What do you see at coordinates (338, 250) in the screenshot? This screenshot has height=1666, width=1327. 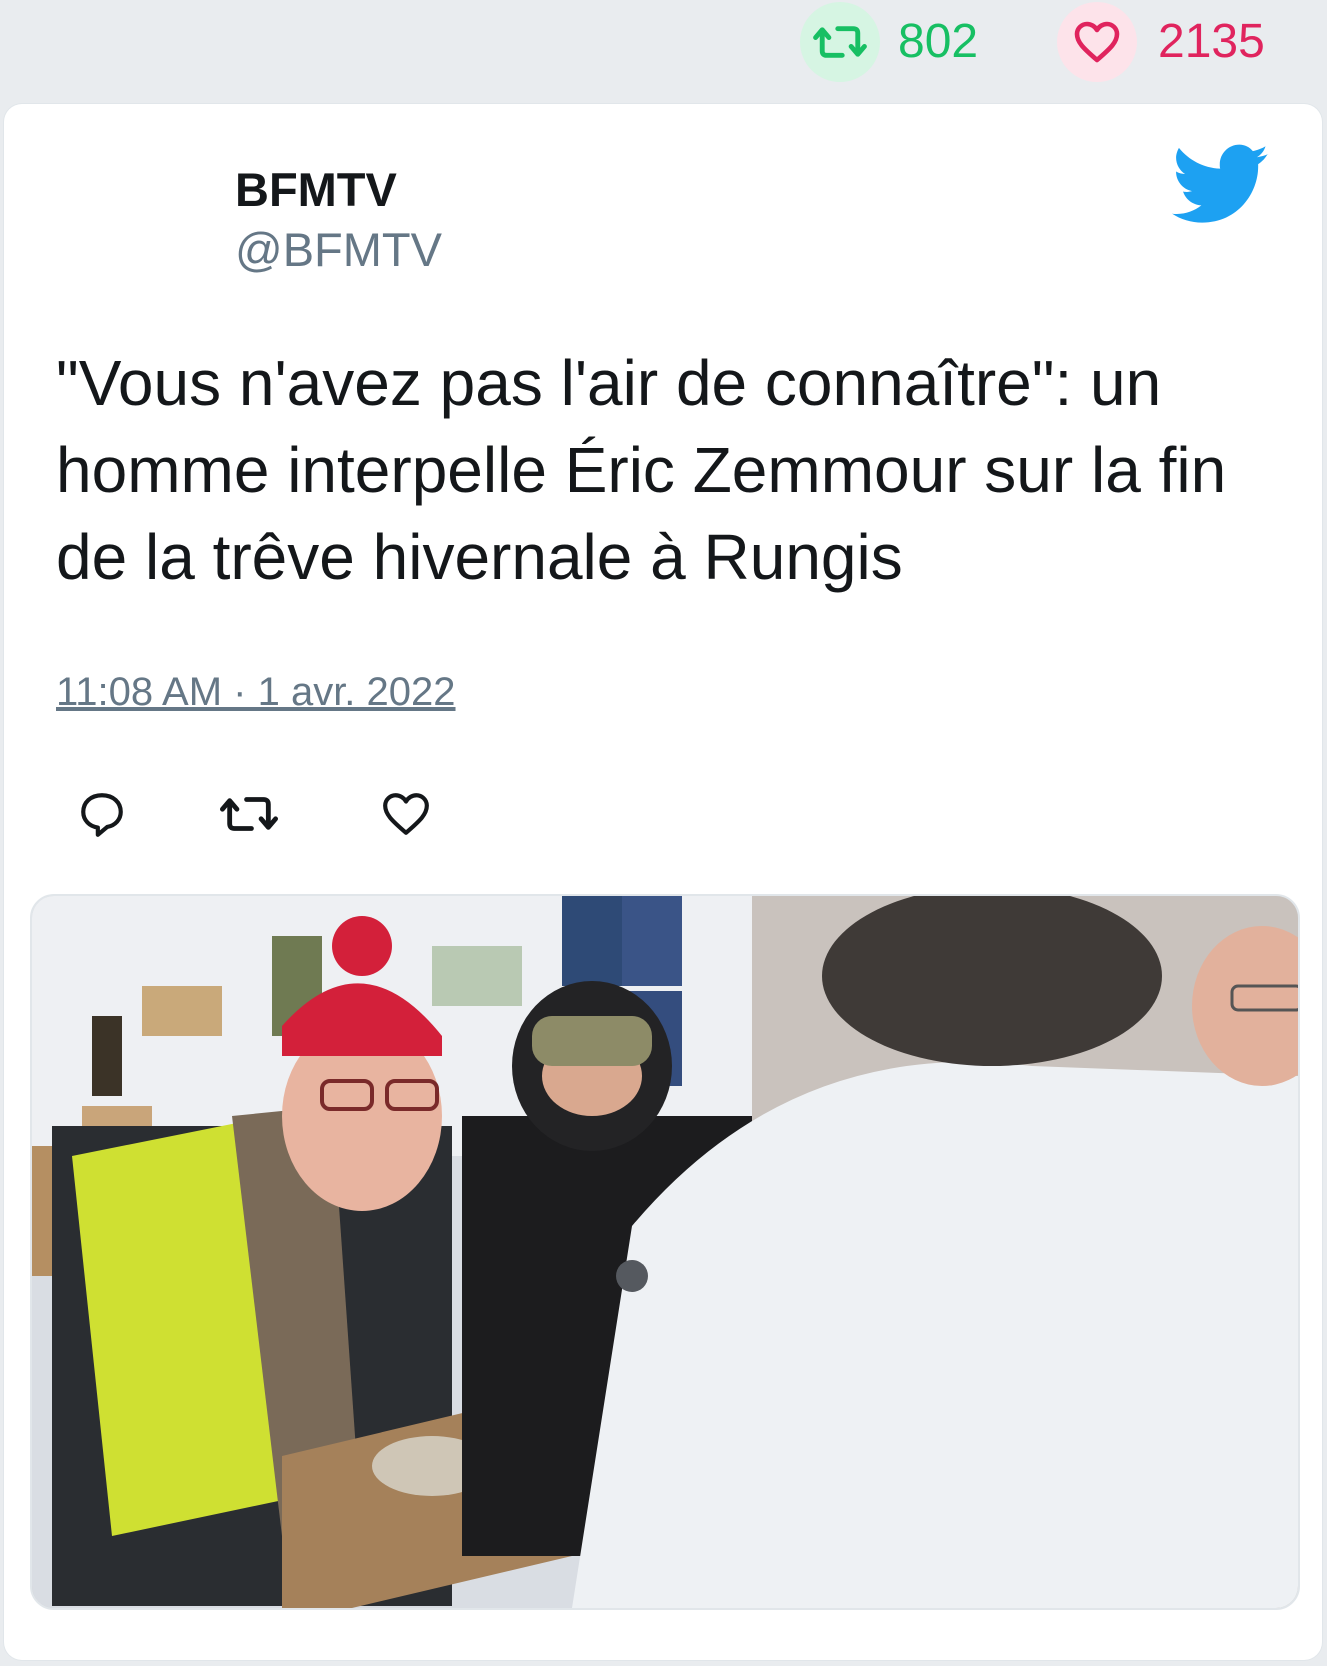 I see `author-handle: @BFMTV` at bounding box center [338, 250].